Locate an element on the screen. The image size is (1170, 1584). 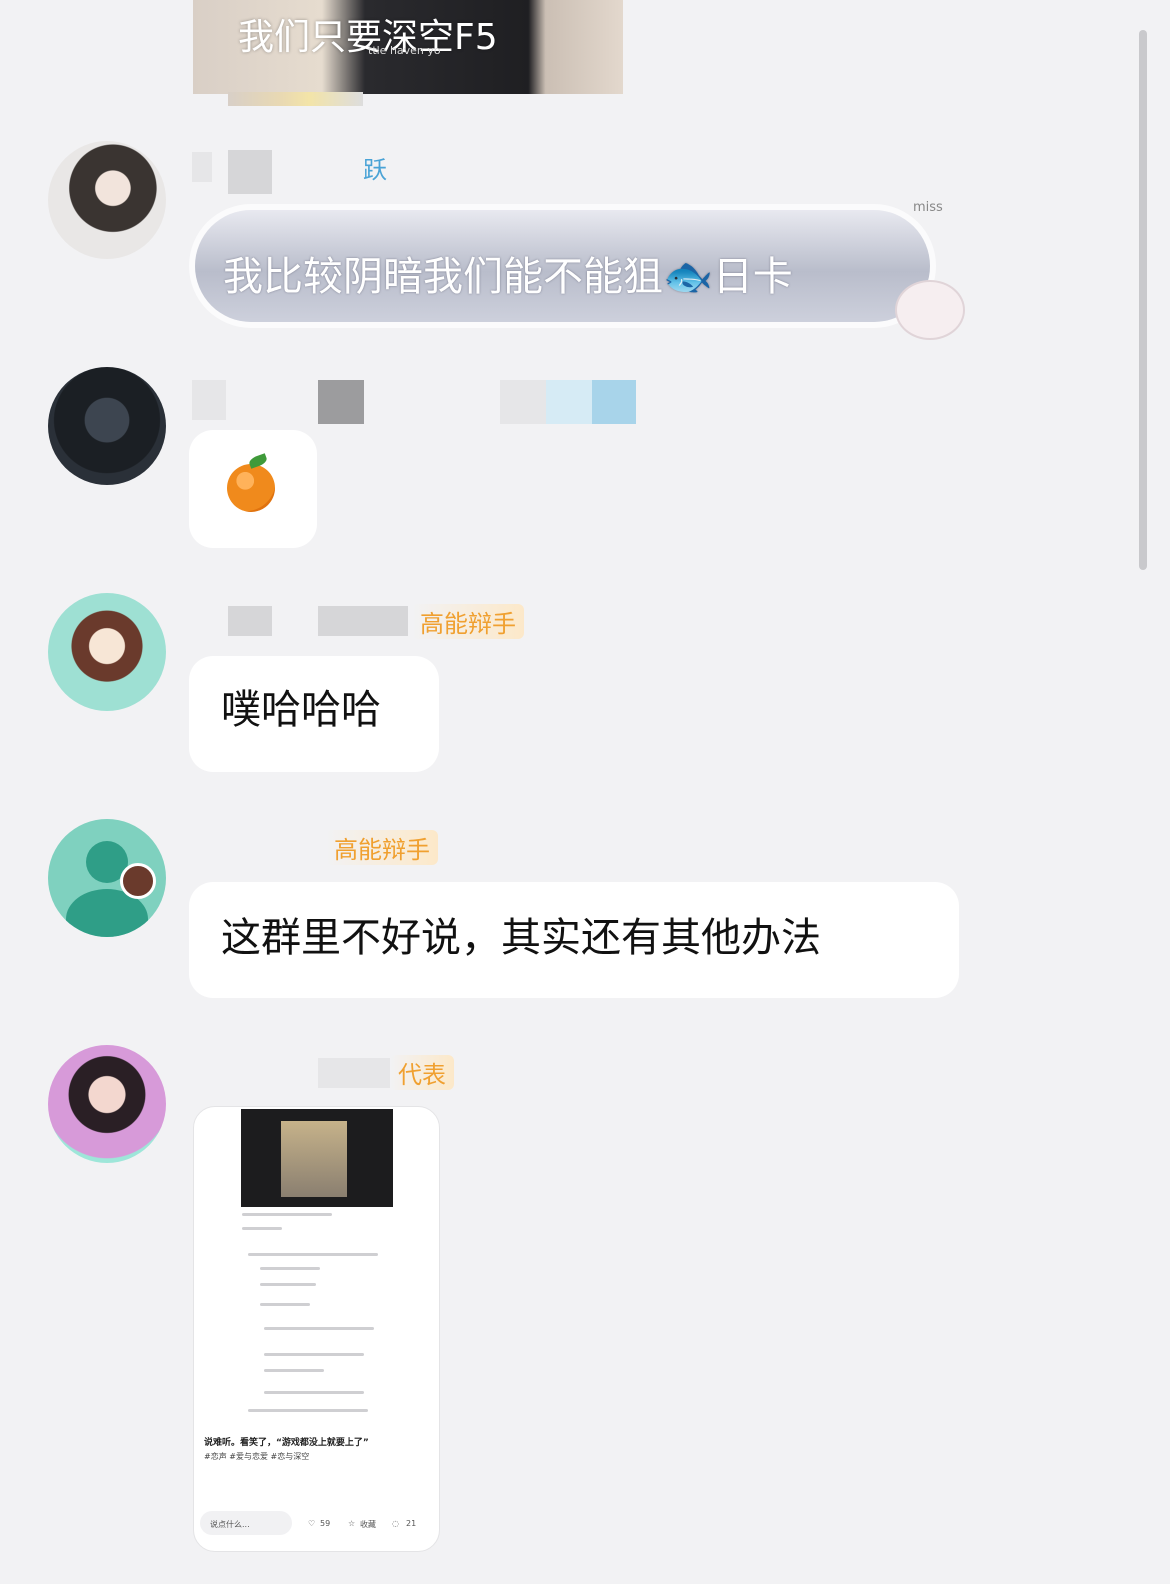
orange-icon is located at coordinates (251, 488).